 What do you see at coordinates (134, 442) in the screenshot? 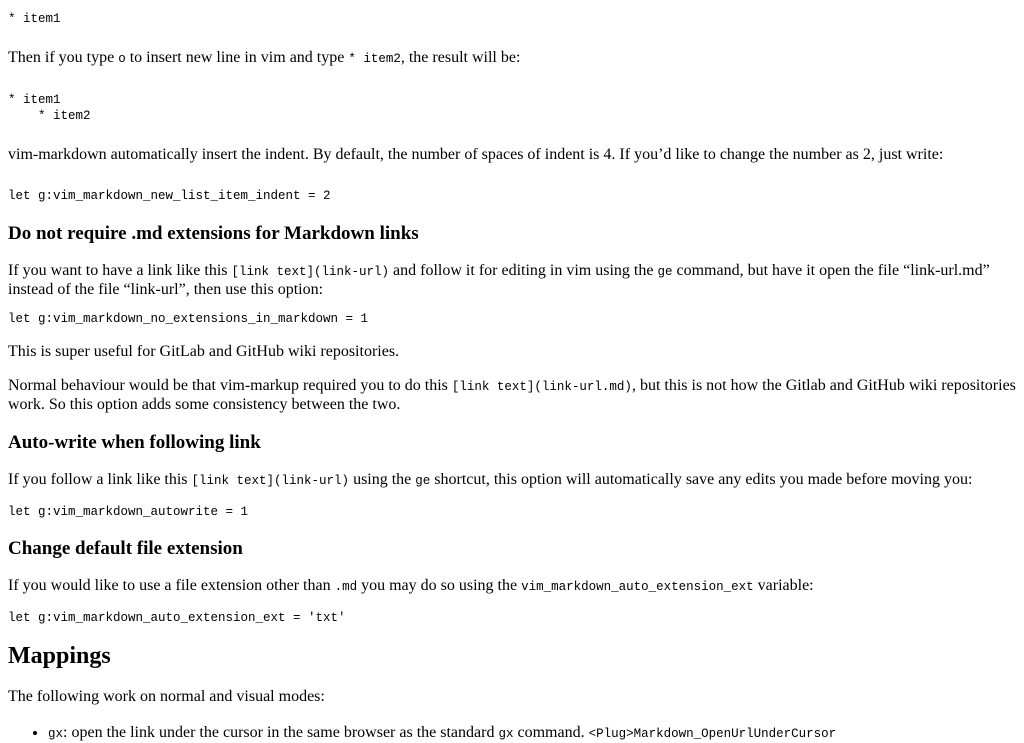
I see `heading-autowrite: Auto-write when following link` at bounding box center [134, 442].